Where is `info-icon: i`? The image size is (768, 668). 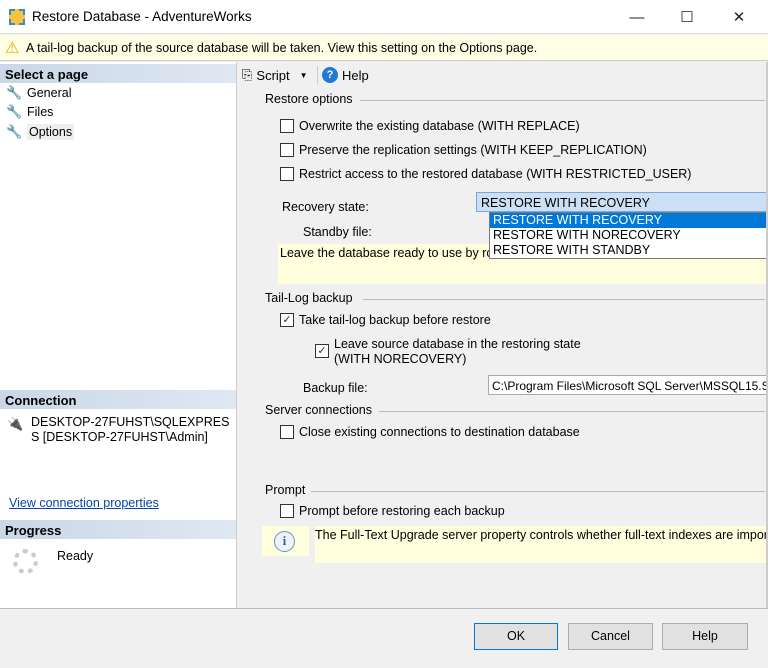
info-icon: i is located at coordinates (284, 541).